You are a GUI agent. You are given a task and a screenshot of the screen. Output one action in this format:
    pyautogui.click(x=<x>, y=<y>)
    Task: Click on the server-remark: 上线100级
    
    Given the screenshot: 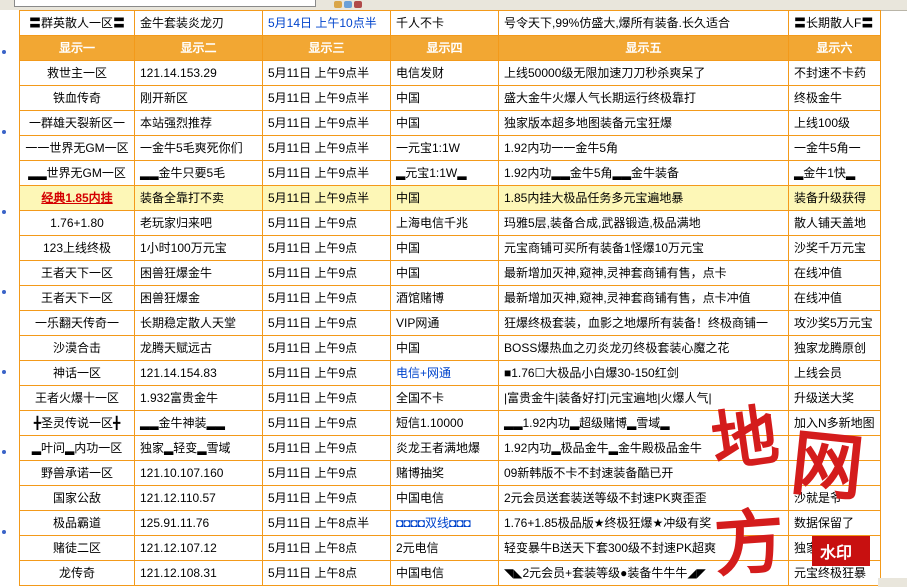 What is the action you would take?
    pyautogui.click(x=834, y=123)
    